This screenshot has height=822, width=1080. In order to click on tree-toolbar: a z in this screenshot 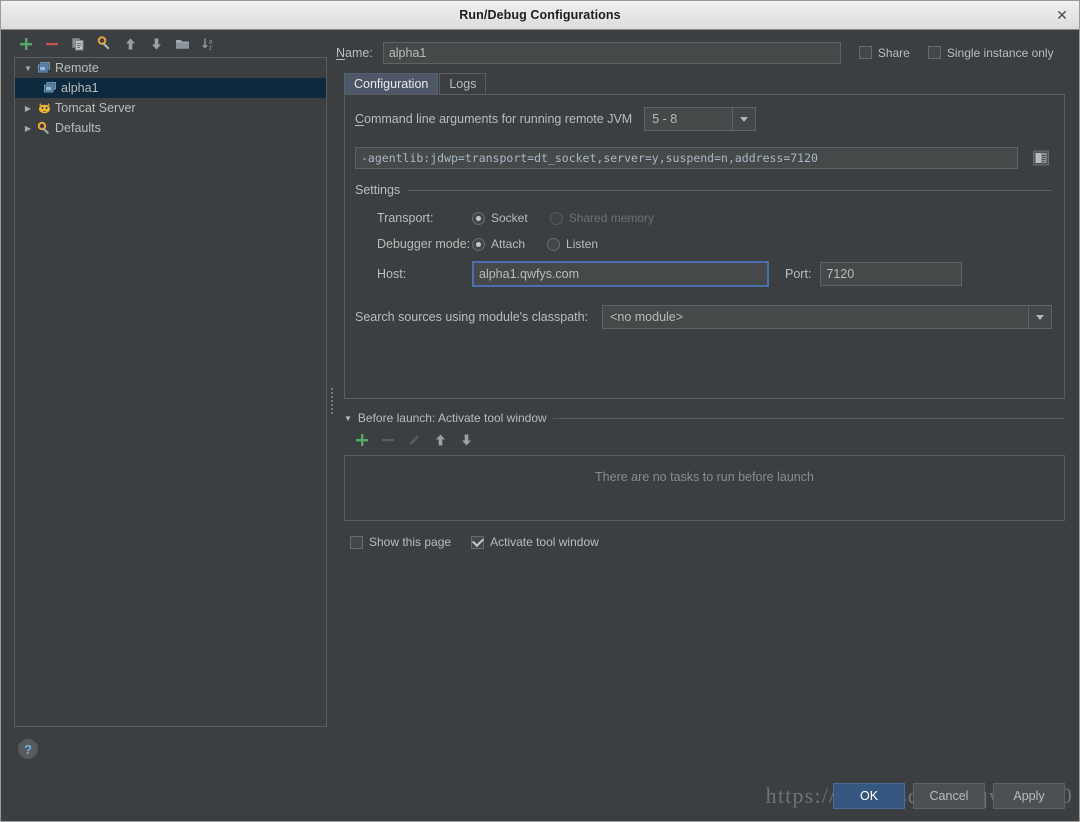, I will do `click(164, 43)`.